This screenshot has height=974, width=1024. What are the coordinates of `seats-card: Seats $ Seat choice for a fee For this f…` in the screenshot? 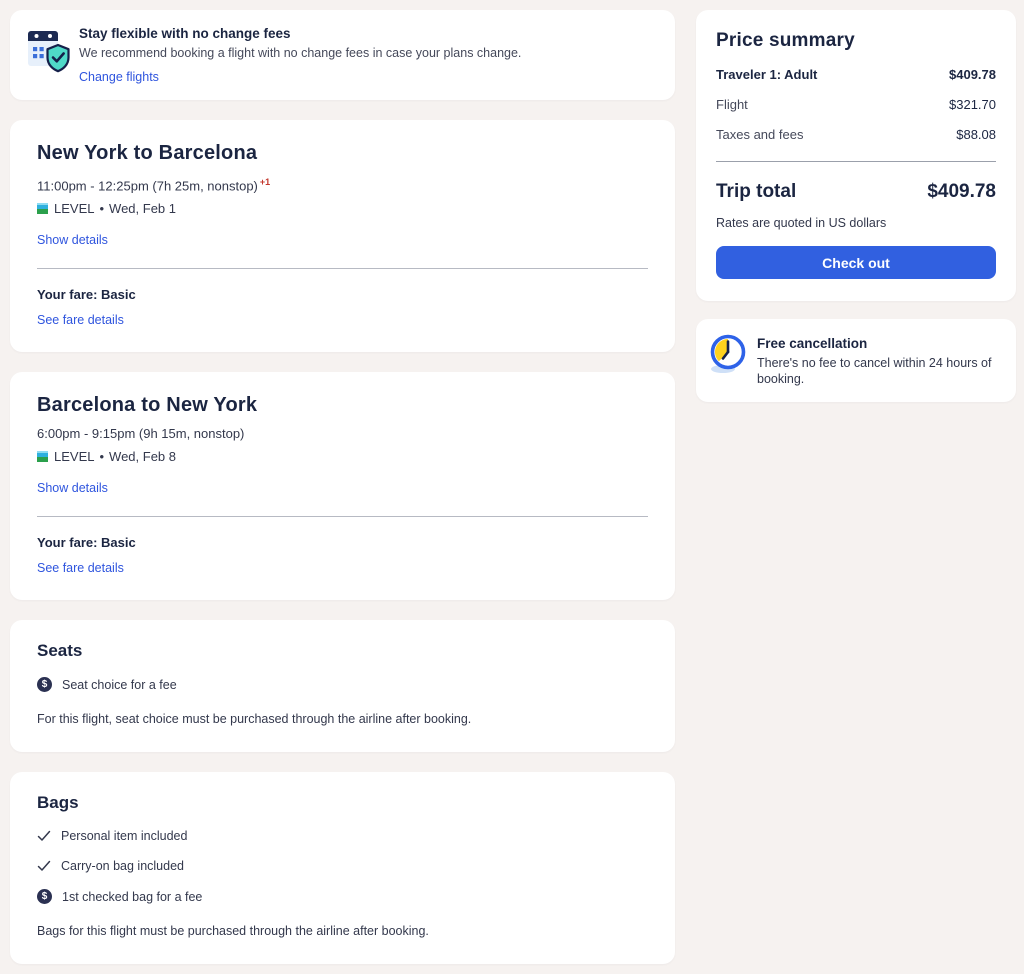 It's located at (342, 686).